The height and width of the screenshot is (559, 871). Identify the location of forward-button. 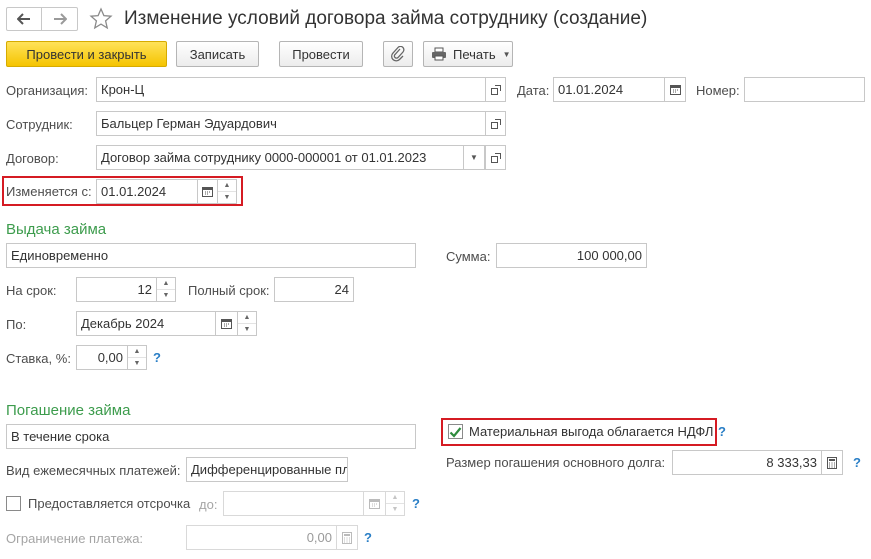
(60, 19).